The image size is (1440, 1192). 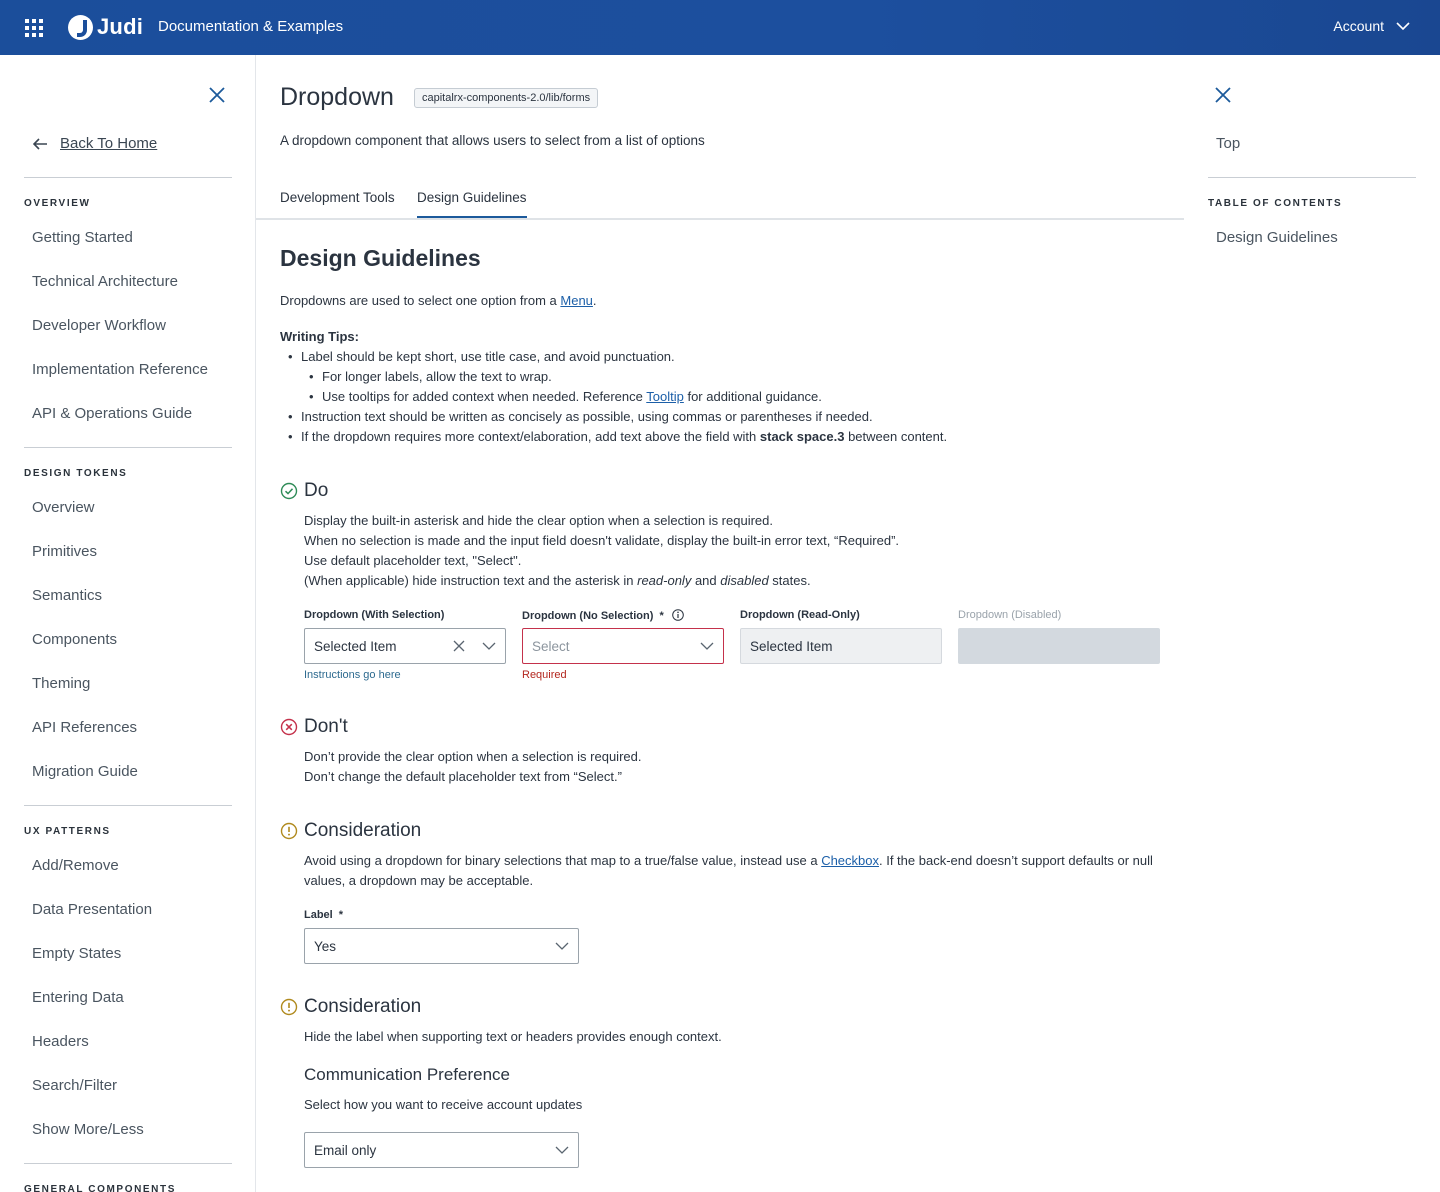 What do you see at coordinates (85, 771) in the screenshot?
I see `sidebar-item-migration-guide: Migration Guide` at bounding box center [85, 771].